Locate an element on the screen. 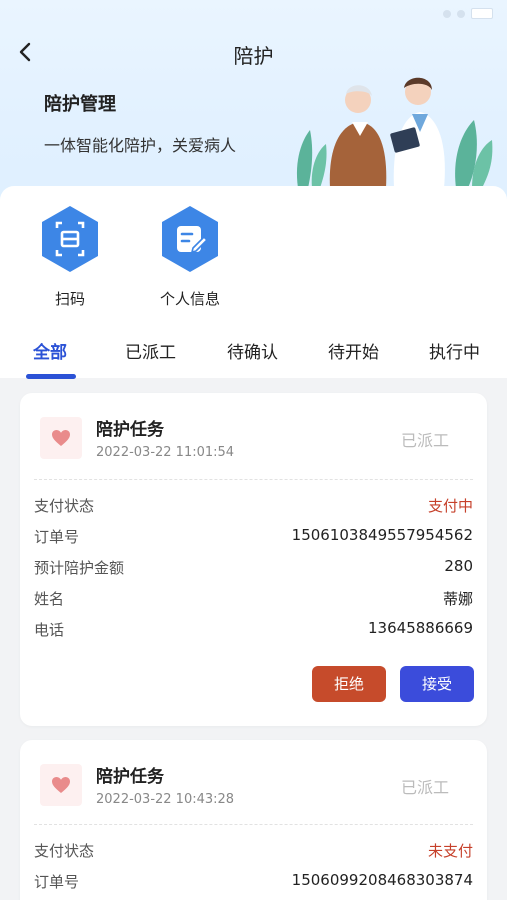  field-label: 姓名 is located at coordinates (49, 599).